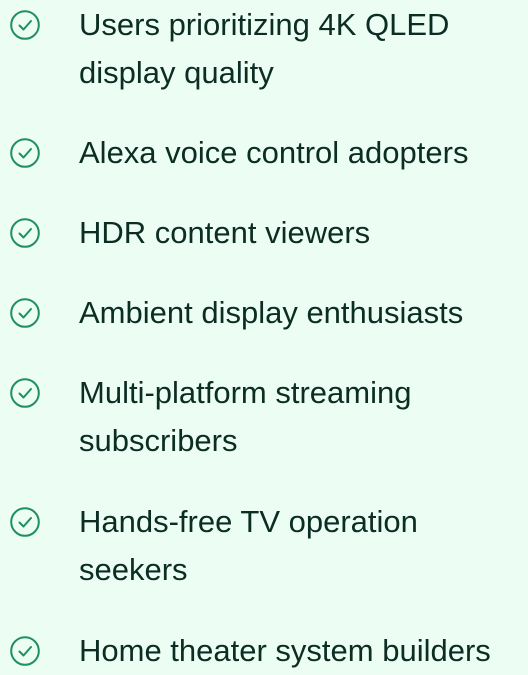 The image size is (528, 675). What do you see at coordinates (285, 650) in the screenshot?
I see `list-item-label: Home theater system builders` at bounding box center [285, 650].